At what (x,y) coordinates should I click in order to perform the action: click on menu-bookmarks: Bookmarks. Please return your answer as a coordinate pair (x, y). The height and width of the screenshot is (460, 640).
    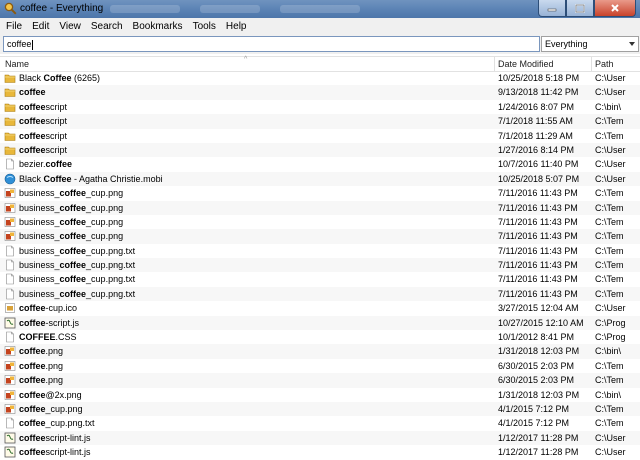
    Looking at the image, I should click on (158, 26).